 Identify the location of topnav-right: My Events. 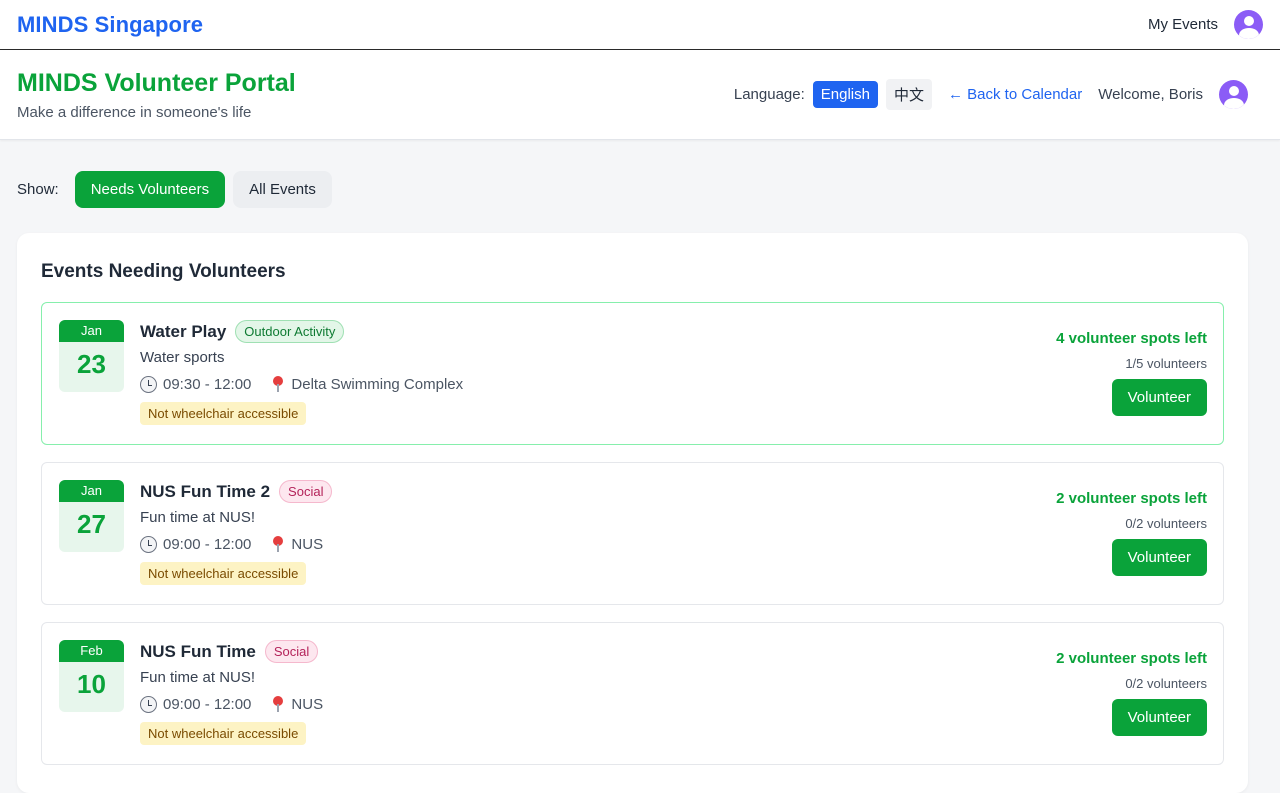
(1205, 24).